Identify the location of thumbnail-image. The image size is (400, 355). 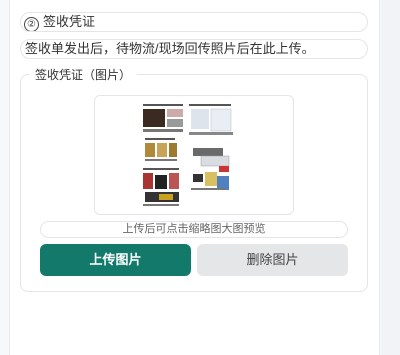
(188, 155).